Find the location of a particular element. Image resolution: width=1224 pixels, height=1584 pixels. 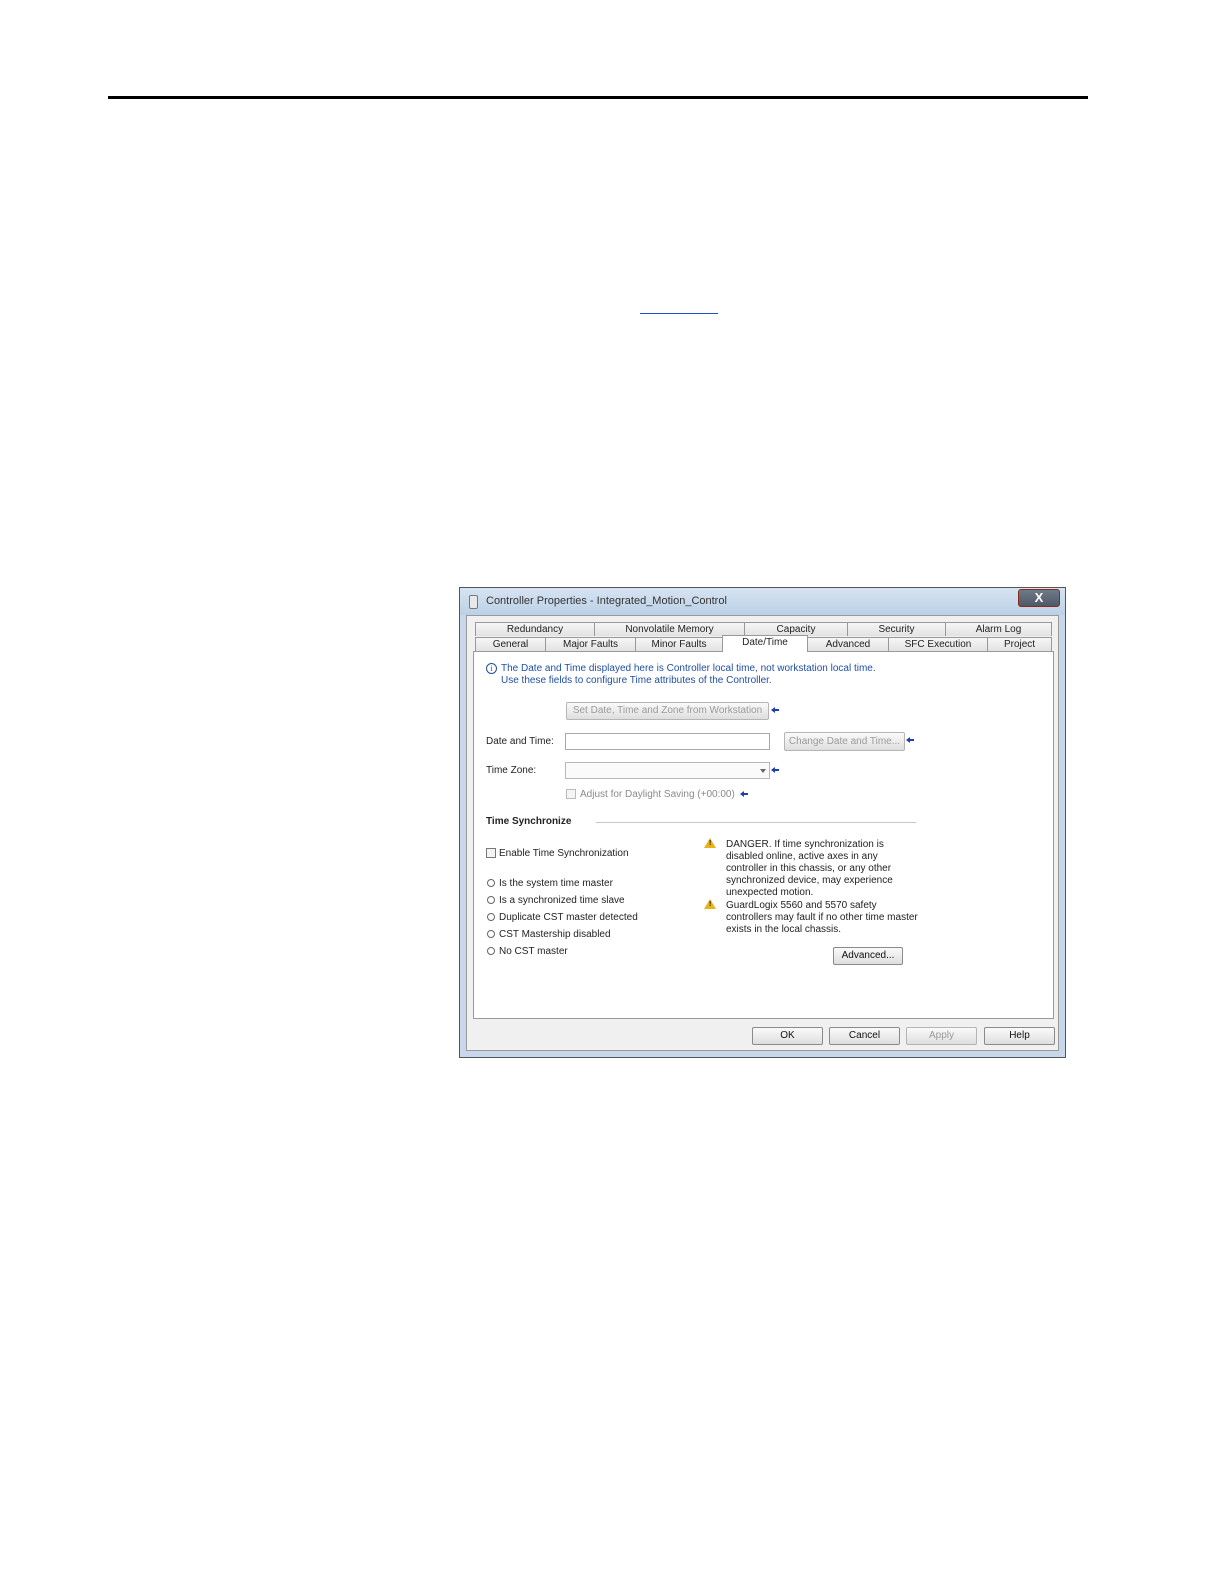

time-zone-label: Time Zone: is located at coordinates (511, 770).